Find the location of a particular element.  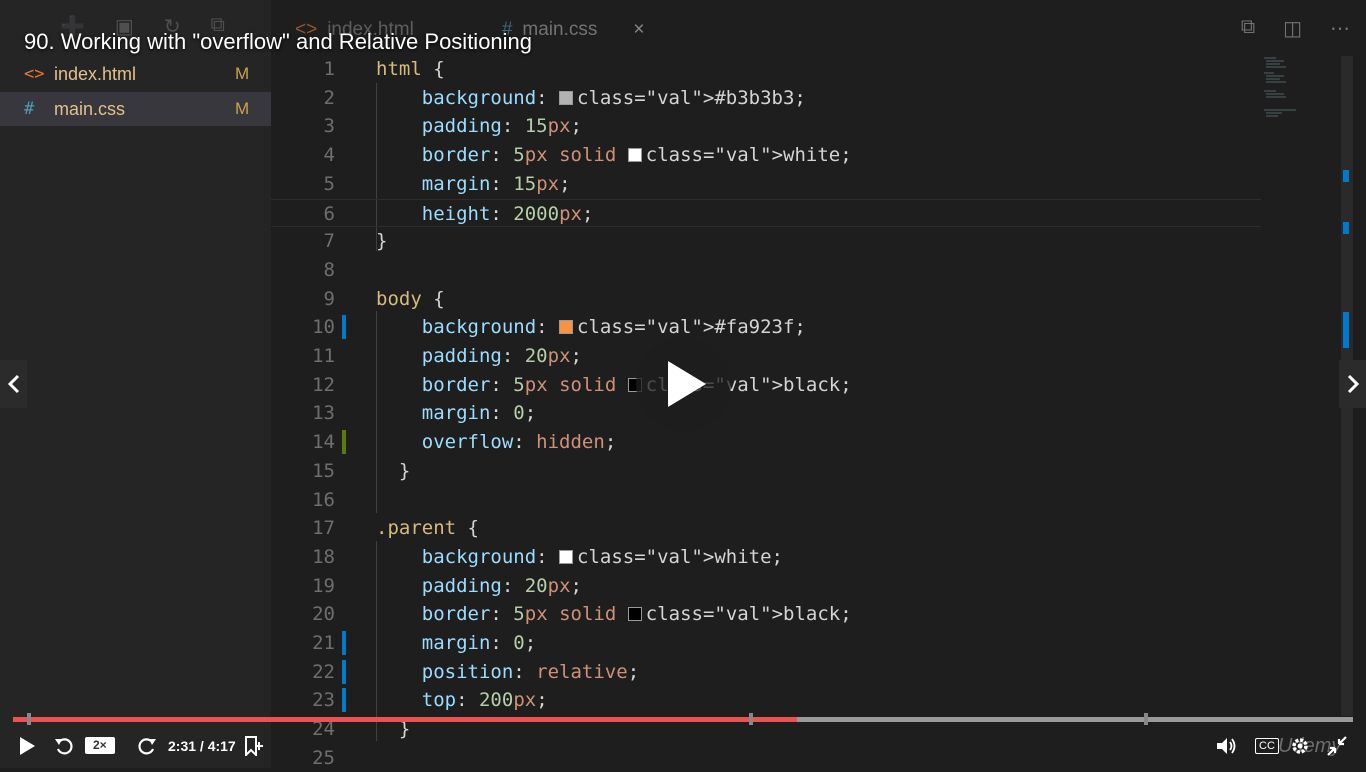

code-line: 6 height: 2000px; is located at coordinates (766, 212).